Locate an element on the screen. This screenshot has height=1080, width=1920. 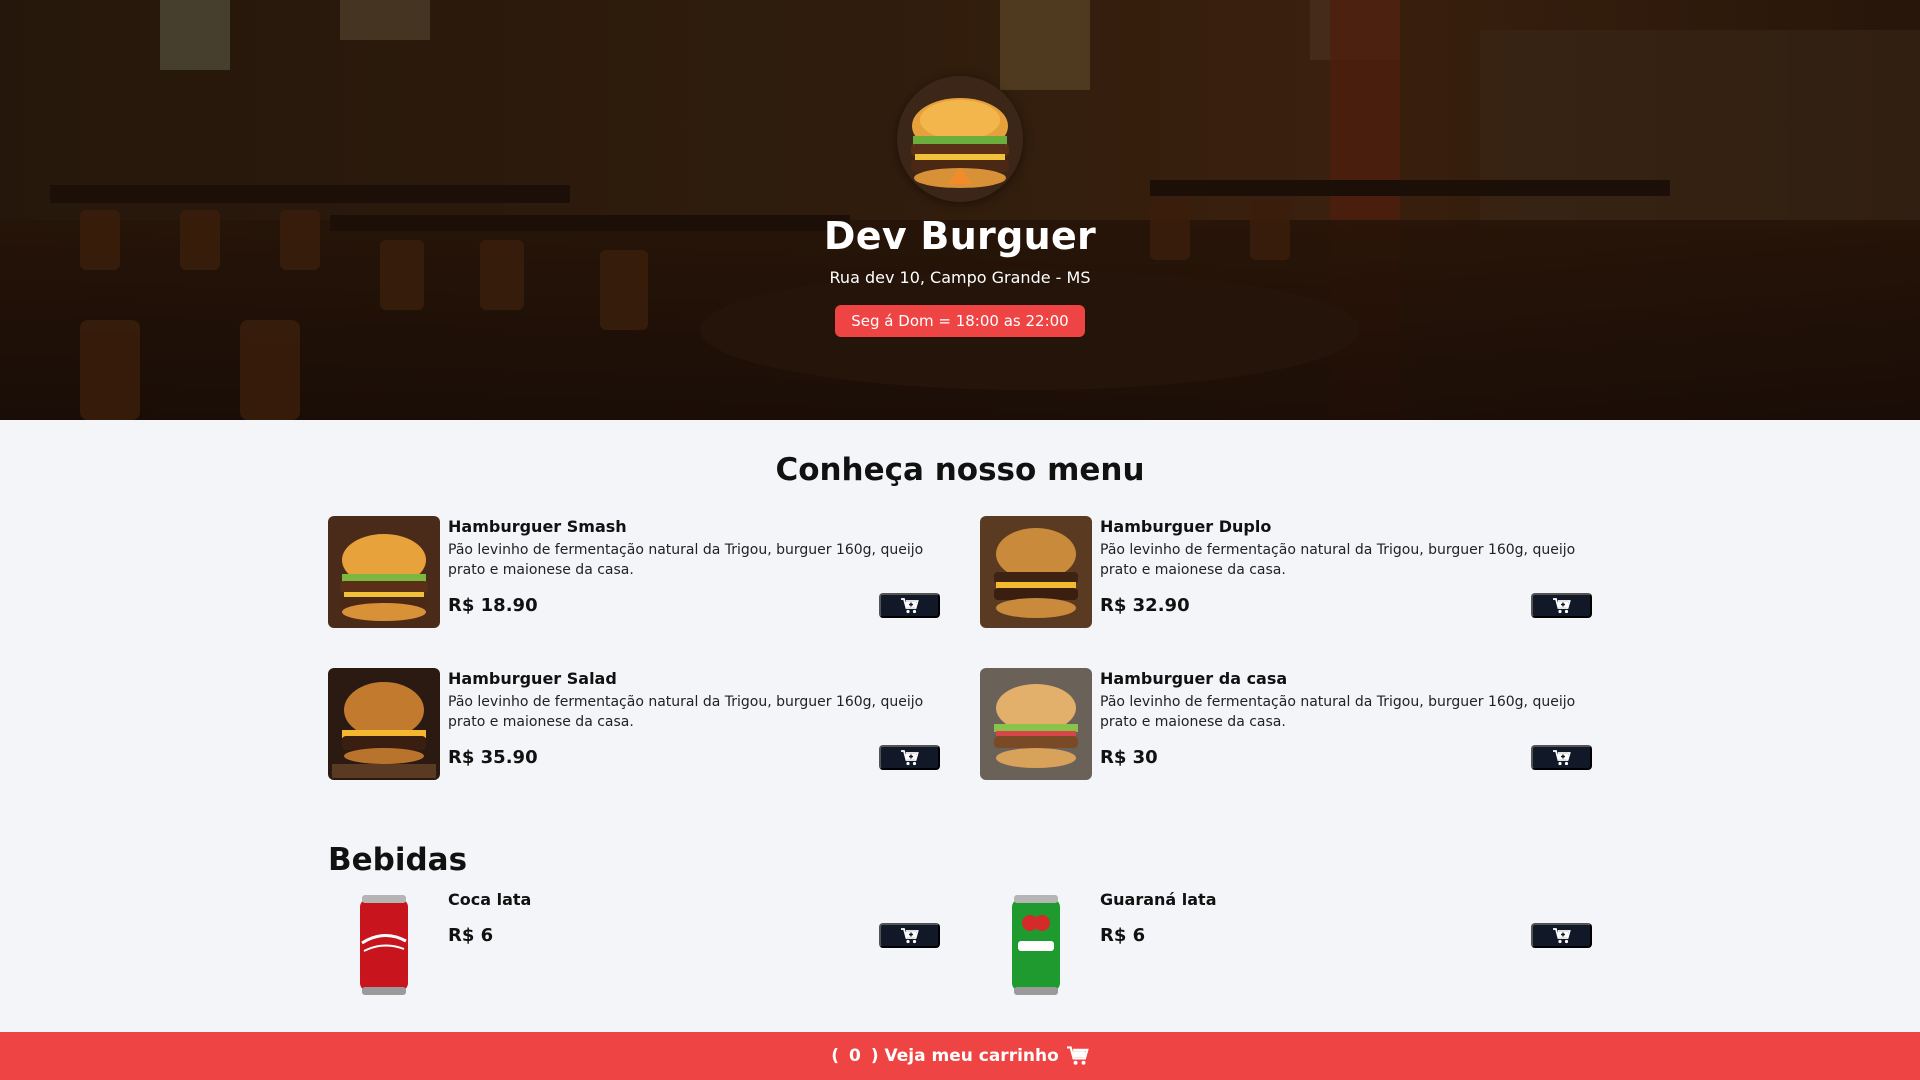
cart-count: 0 is located at coordinates (854, 1056).